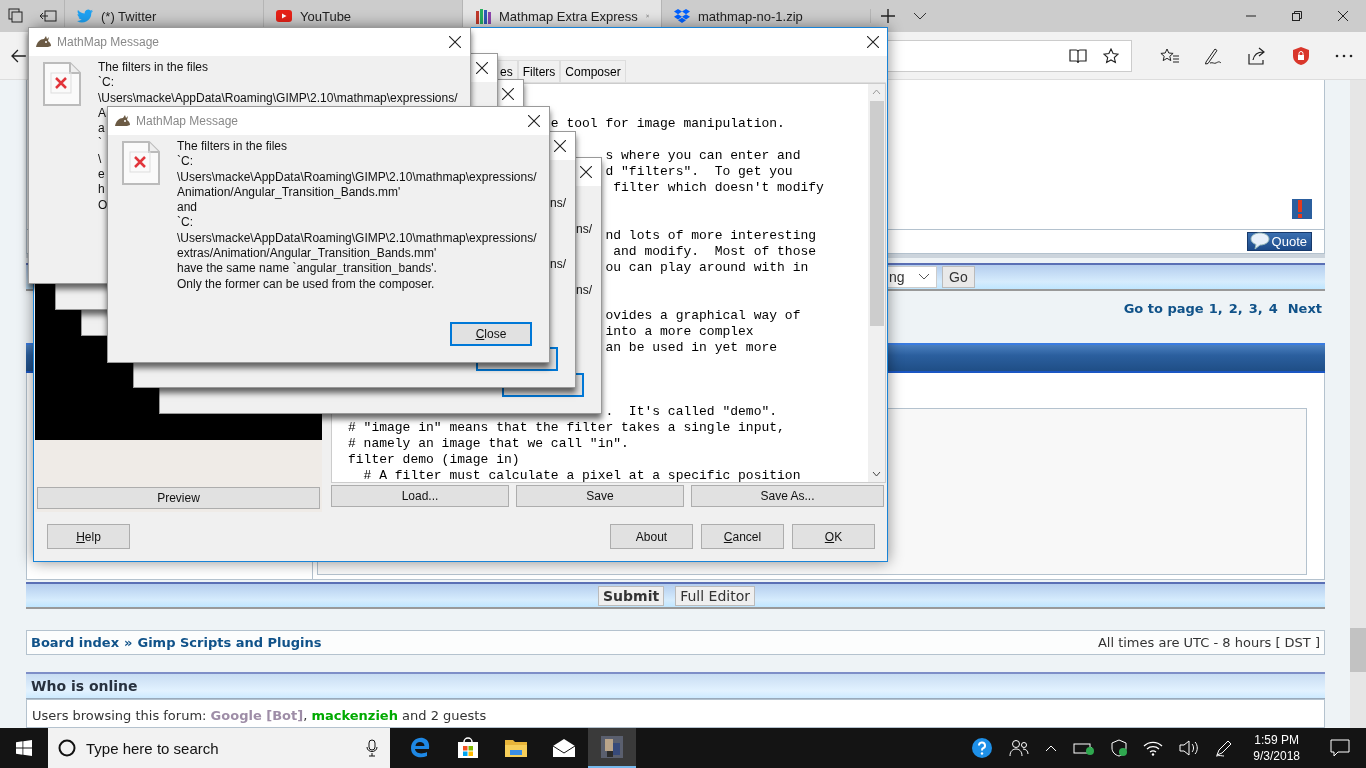 The width and height of the screenshot is (1366, 768). What do you see at coordinates (679, 332) in the screenshot?
I see `code-line: into a more complex` at bounding box center [679, 332].